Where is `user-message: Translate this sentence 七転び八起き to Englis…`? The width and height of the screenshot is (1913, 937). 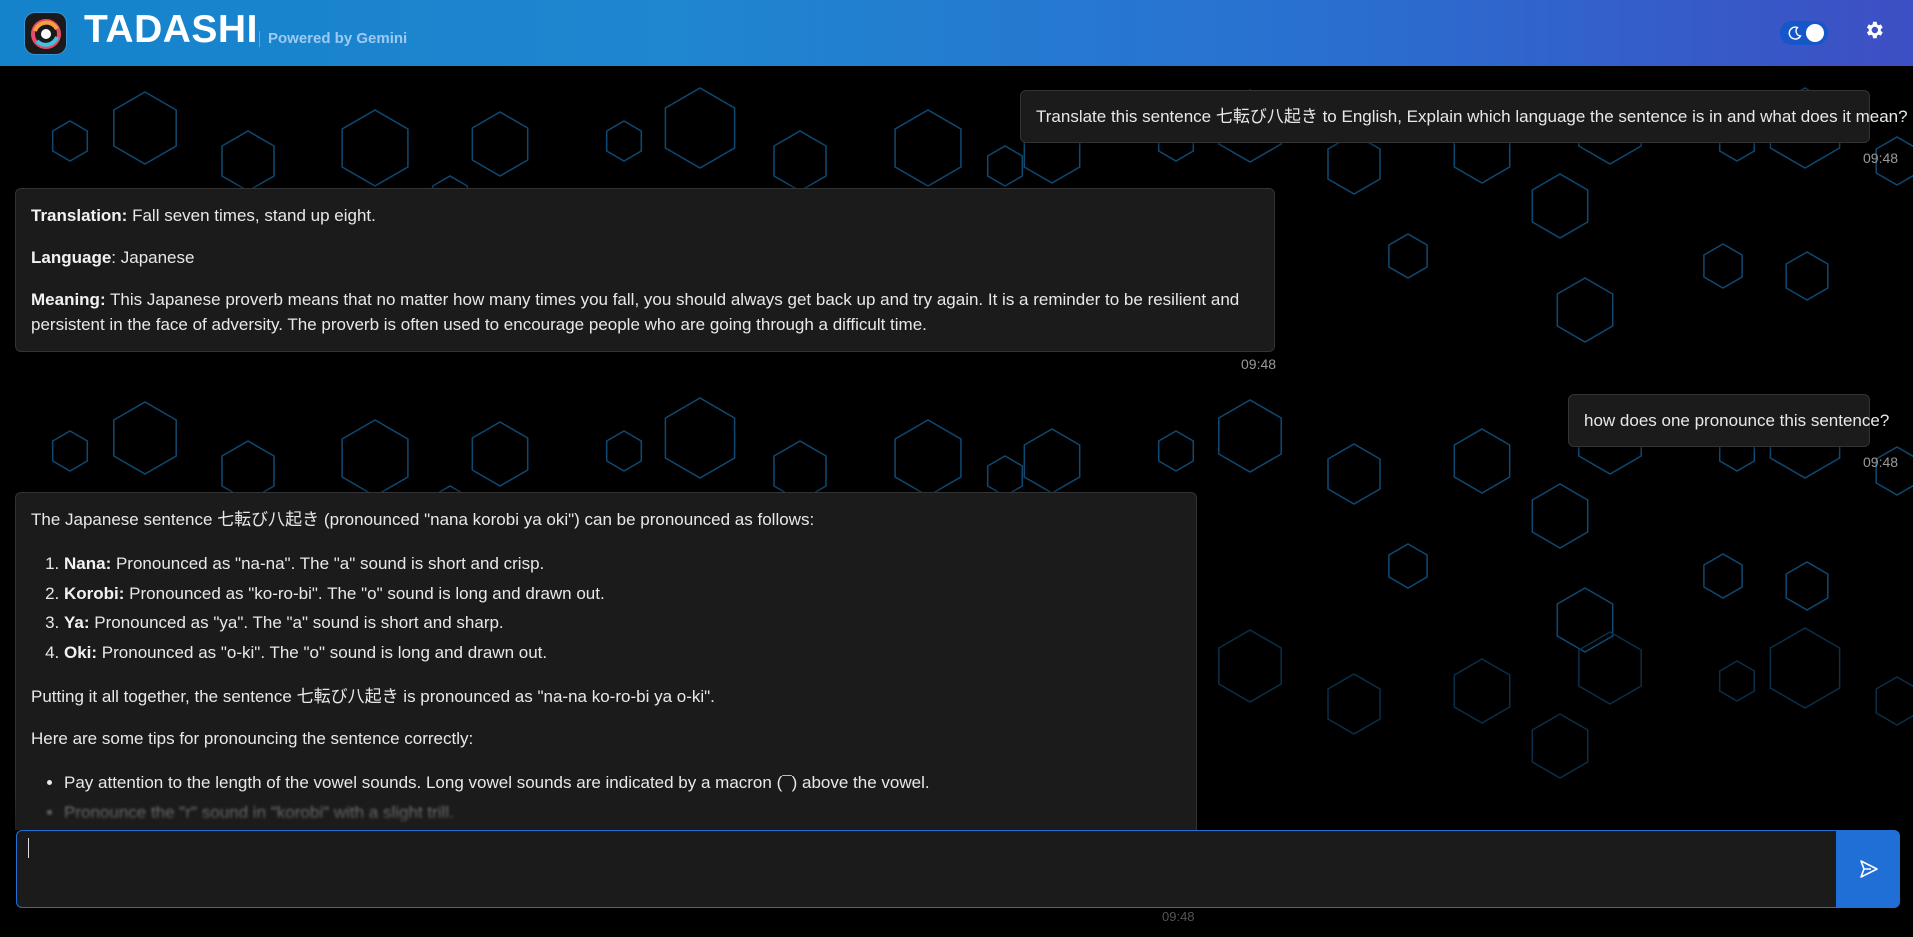 user-message: Translate this sentence 七転び八起き to Englis… is located at coordinates (1464, 116).